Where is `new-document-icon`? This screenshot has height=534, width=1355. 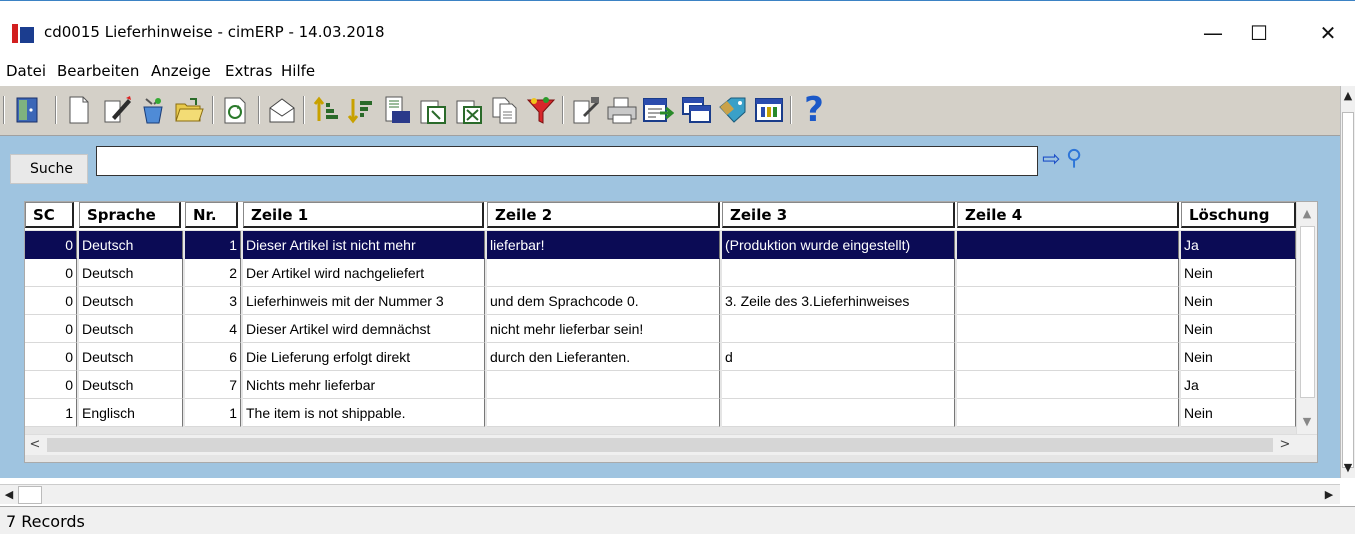 new-document-icon is located at coordinates (79, 110).